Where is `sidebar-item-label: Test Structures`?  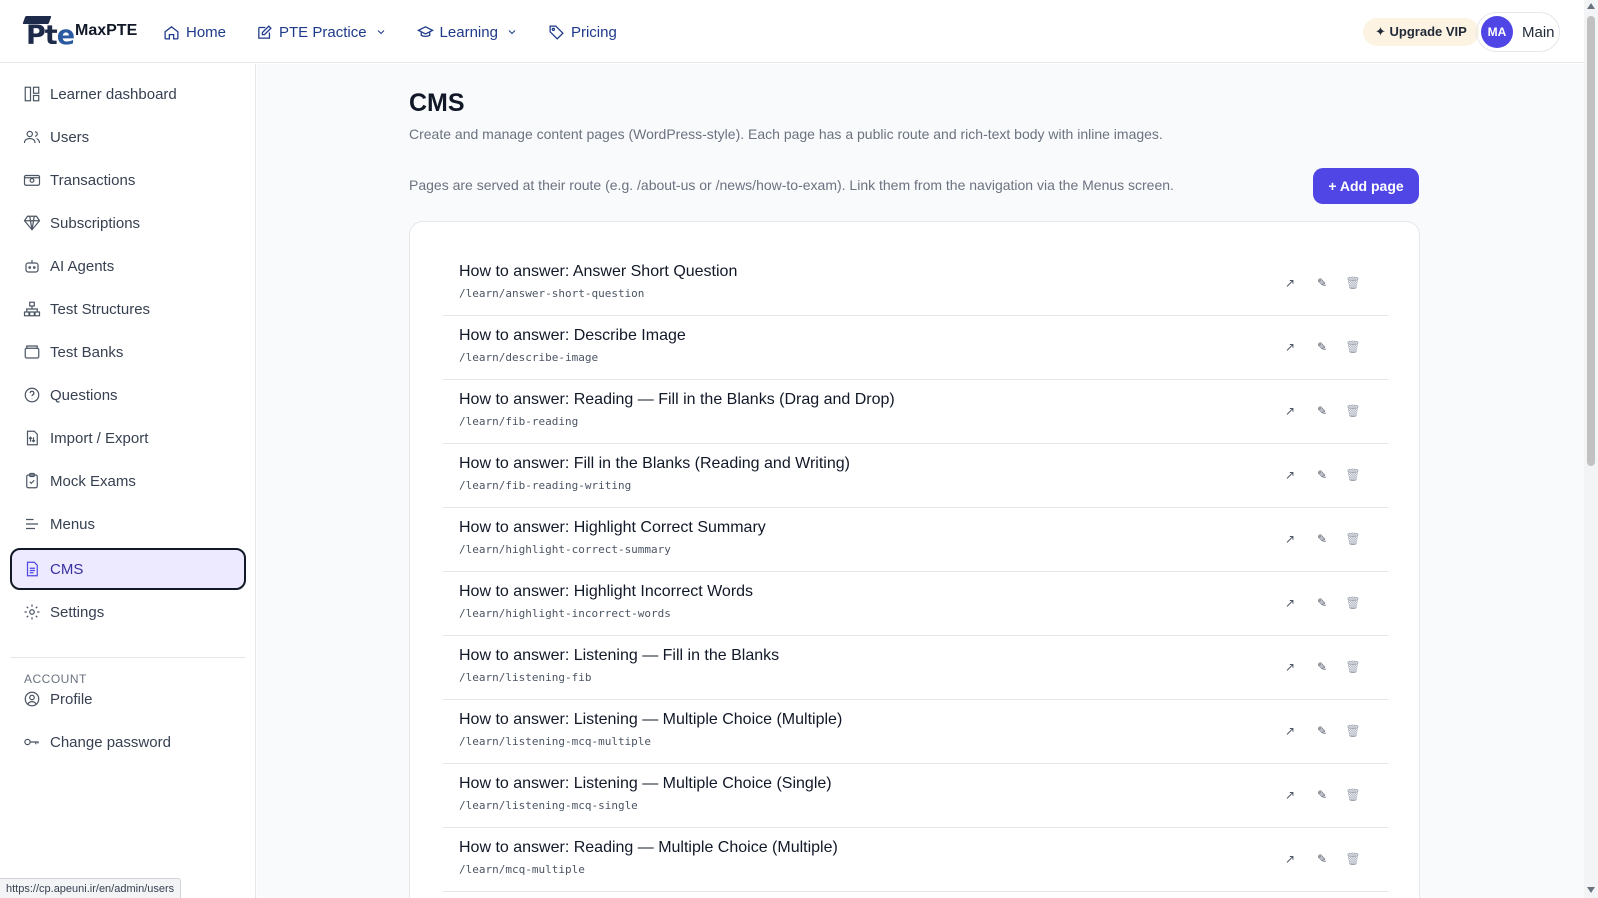 sidebar-item-label: Test Structures is located at coordinates (100, 309).